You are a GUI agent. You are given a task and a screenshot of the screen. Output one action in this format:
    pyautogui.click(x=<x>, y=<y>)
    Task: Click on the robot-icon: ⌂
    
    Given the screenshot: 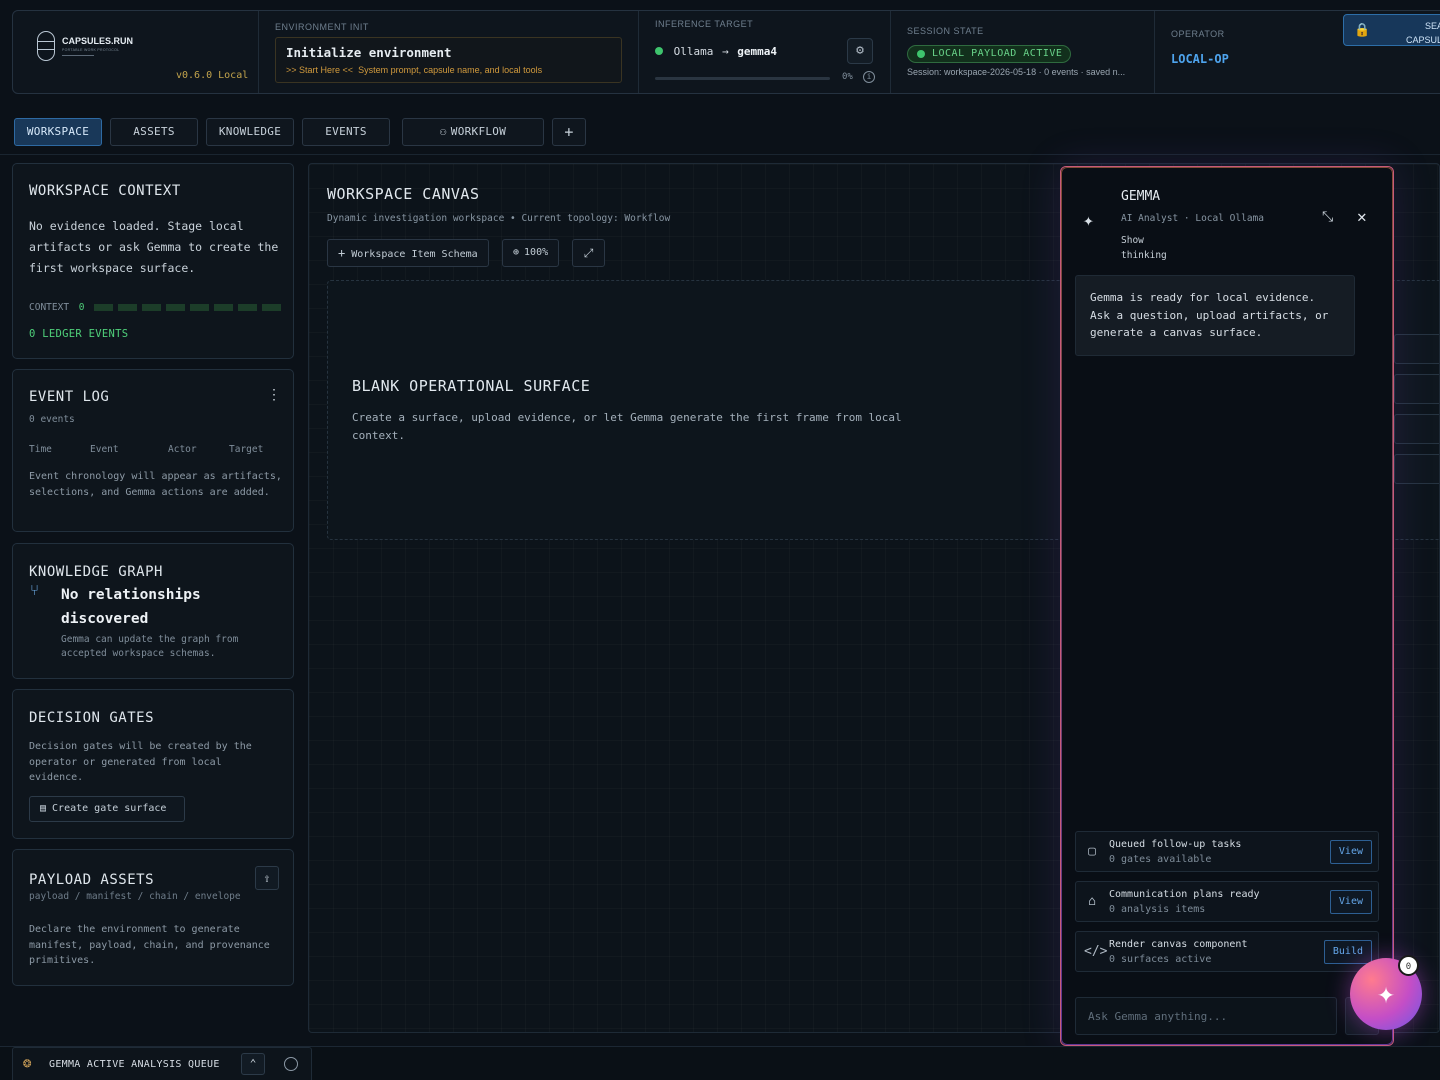 What is the action you would take?
    pyautogui.click(x=1092, y=901)
    